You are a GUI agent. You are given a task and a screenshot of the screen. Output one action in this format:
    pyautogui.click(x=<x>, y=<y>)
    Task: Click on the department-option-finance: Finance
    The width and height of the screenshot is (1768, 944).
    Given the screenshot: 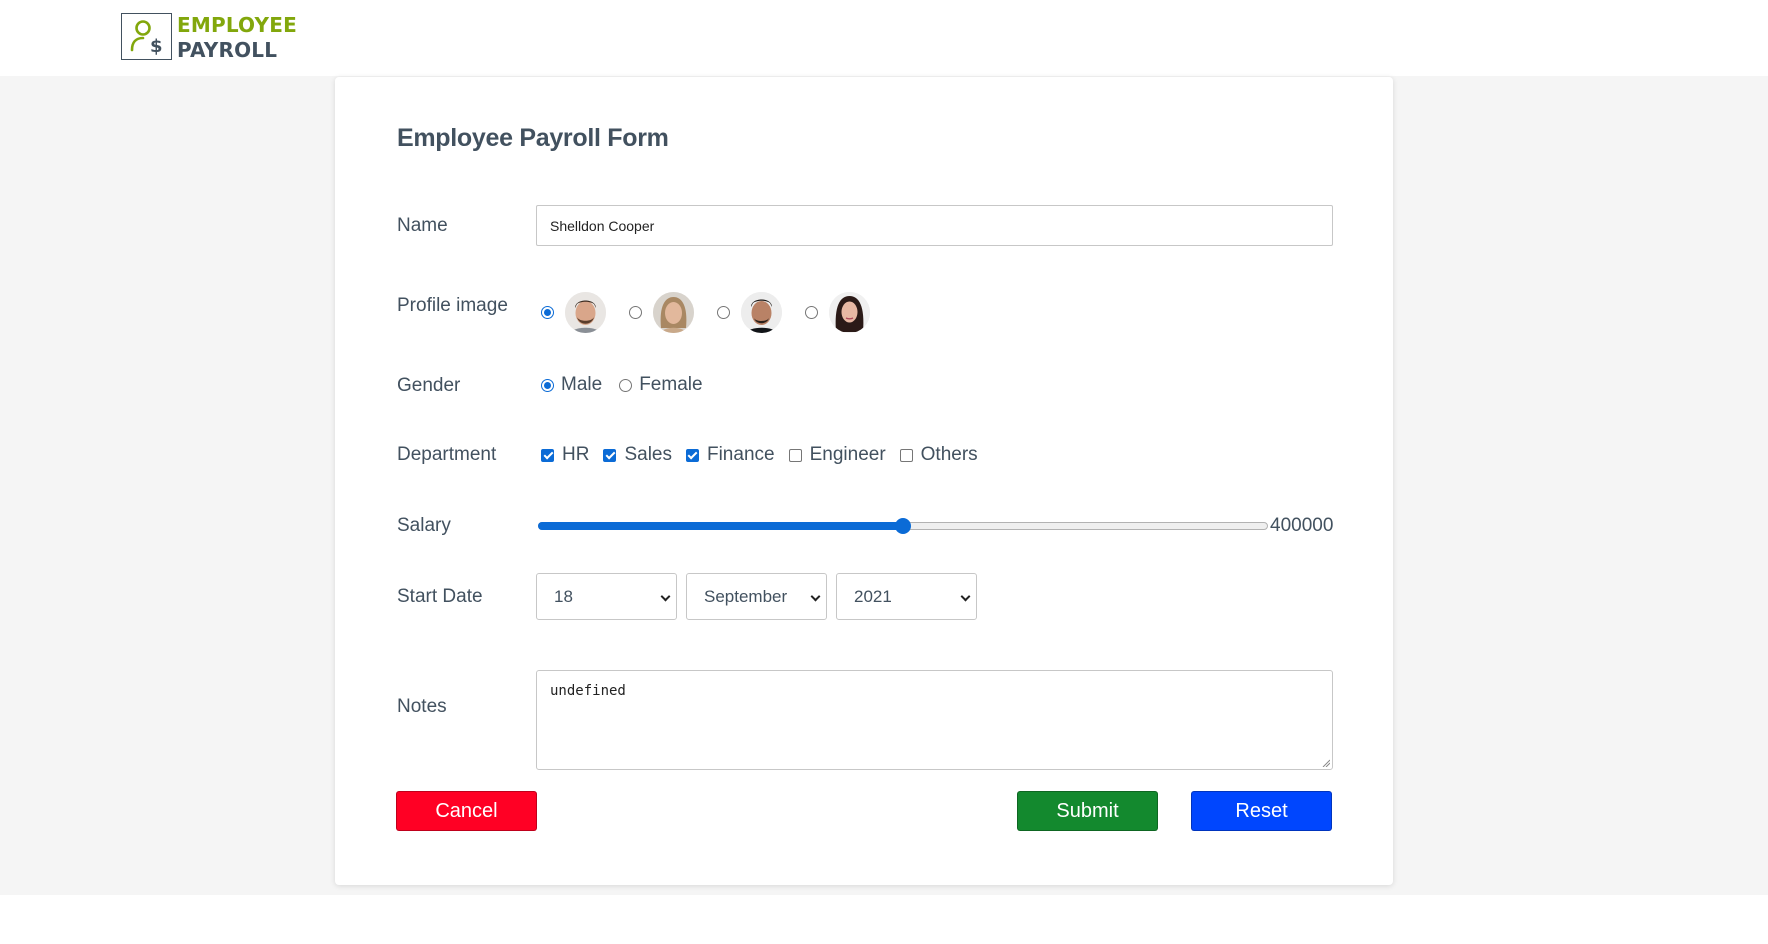 What is the action you would take?
    pyautogui.click(x=730, y=455)
    